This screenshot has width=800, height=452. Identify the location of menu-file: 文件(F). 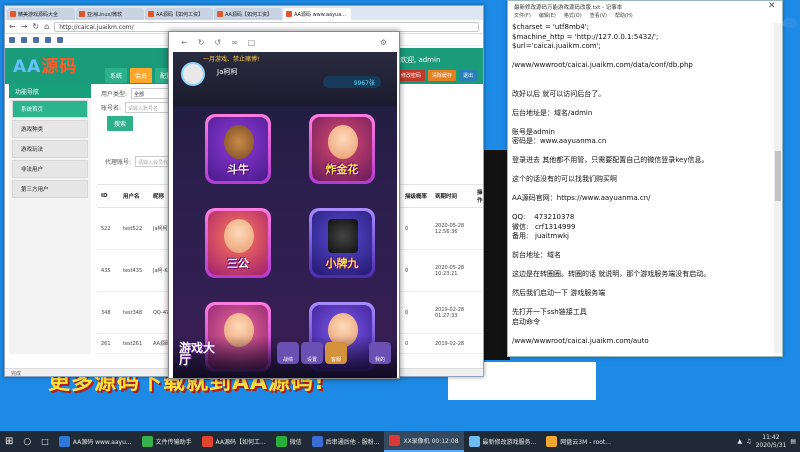
(522, 15).